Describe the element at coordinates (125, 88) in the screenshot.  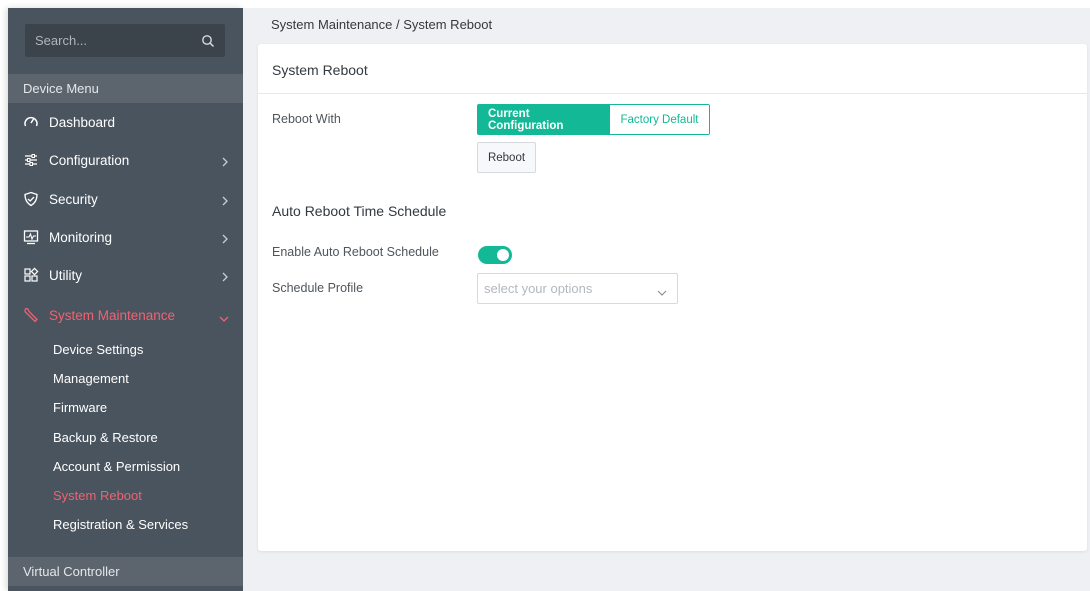
I see `device-menu-header: Device Menu` at that location.